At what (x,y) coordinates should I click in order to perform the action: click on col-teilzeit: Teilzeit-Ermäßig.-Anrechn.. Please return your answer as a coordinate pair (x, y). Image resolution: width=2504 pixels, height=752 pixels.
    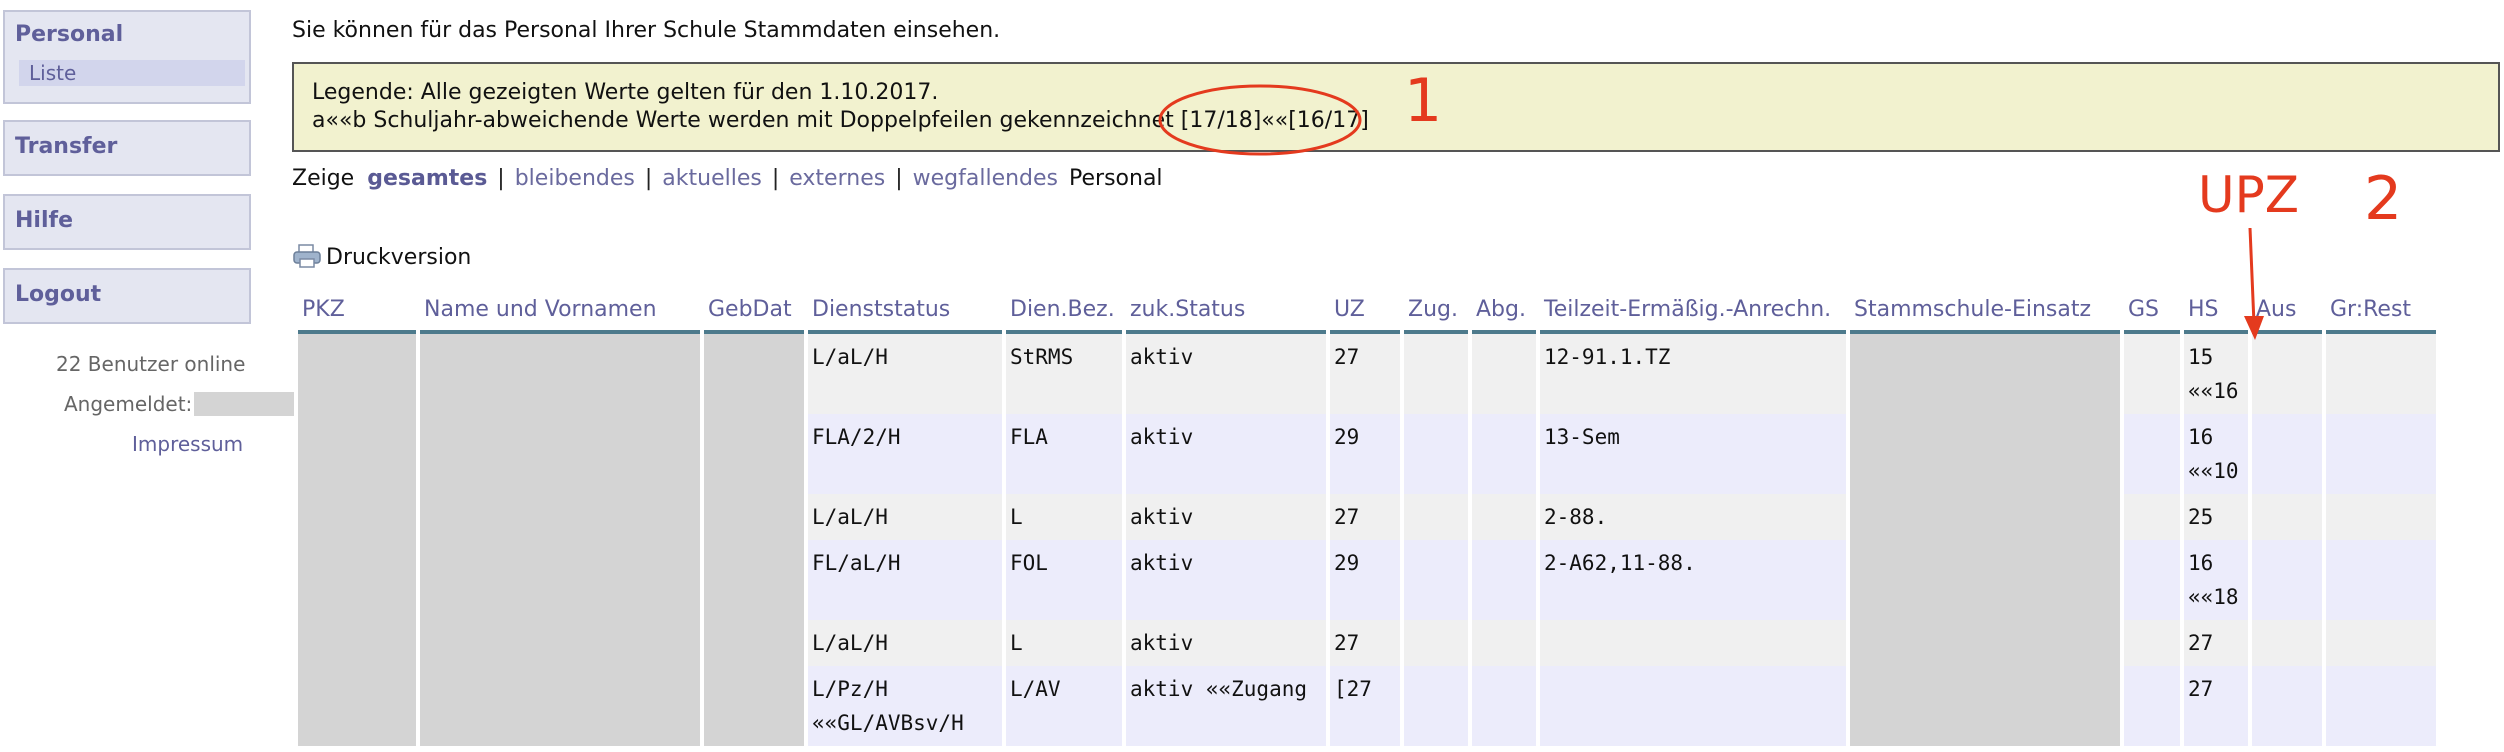
    Looking at the image, I should click on (1693, 311).